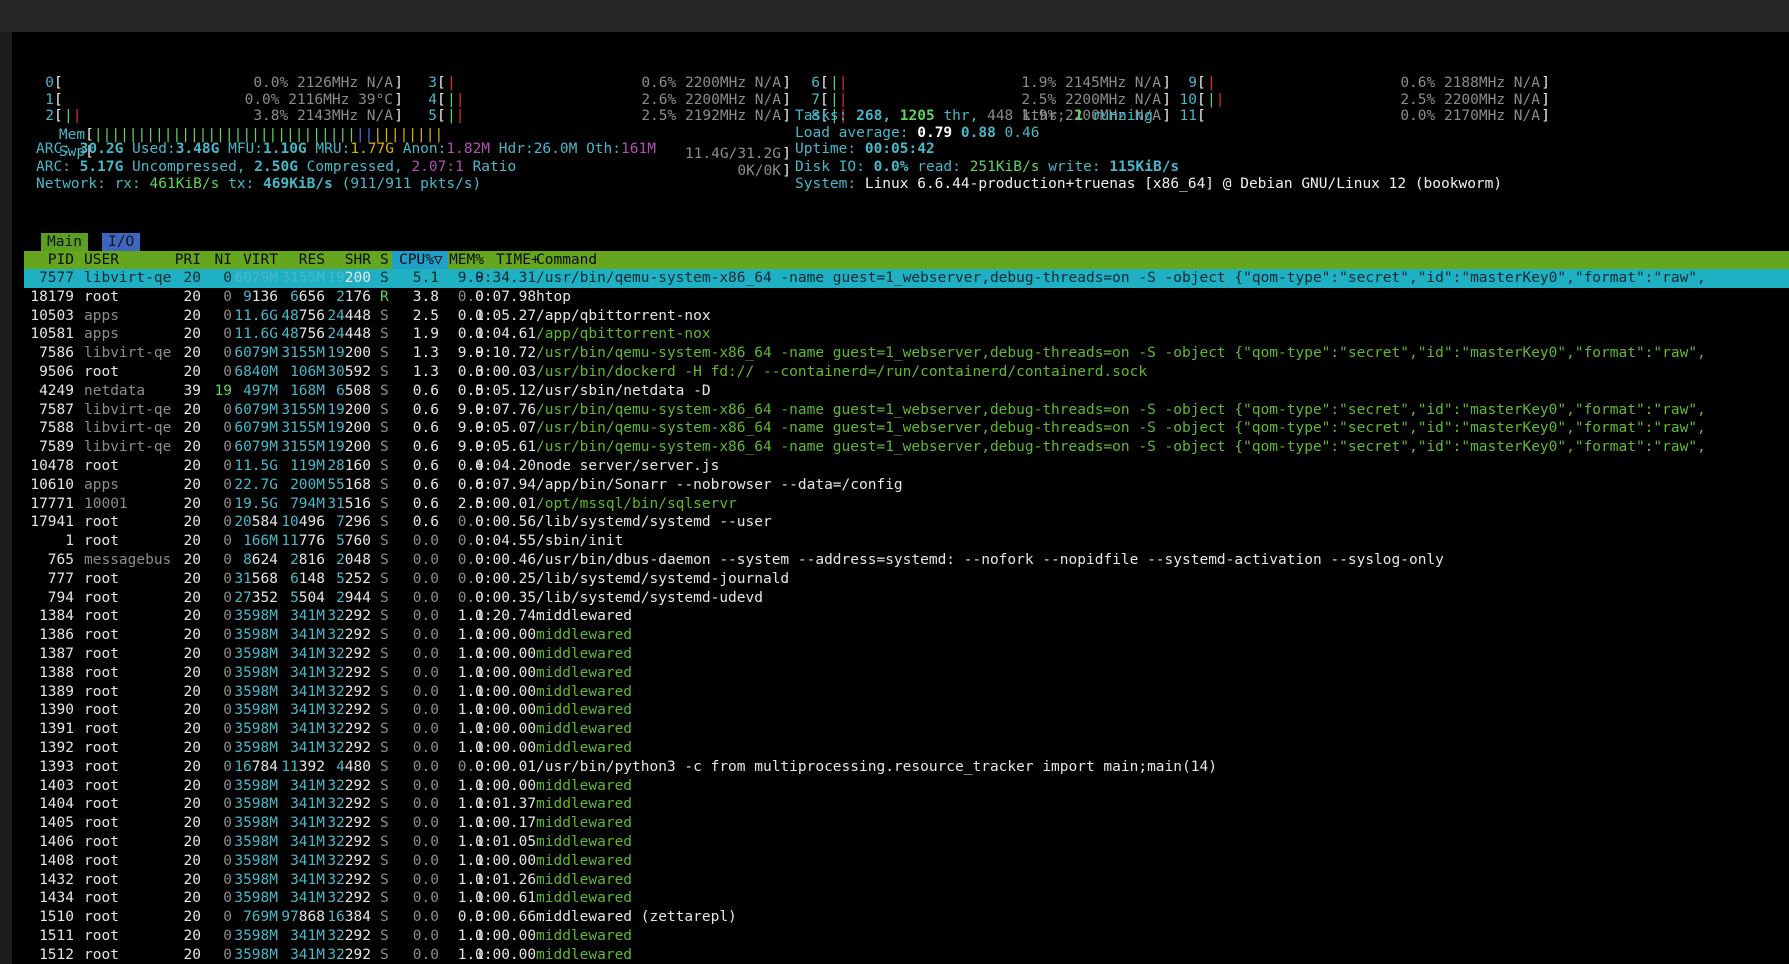 The height and width of the screenshot is (964, 1789). What do you see at coordinates (188, 260) in the screenshot?
I see `col-pri: PRI` at bounding box center [188, 260].